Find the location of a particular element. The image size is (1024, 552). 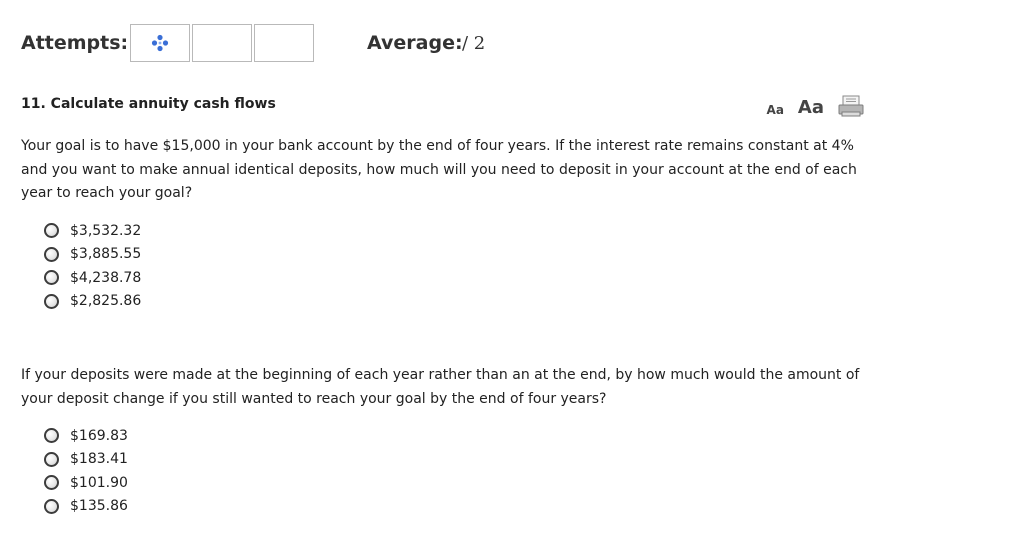

option-label: $183.41 is located at coordinates (99, 459).